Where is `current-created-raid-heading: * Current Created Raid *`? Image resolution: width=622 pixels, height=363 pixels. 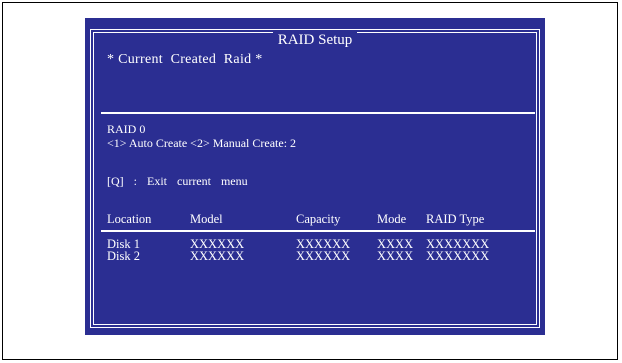
current-created-raid-heading: * Current Created Raid * is located at coordinates (185, 59).